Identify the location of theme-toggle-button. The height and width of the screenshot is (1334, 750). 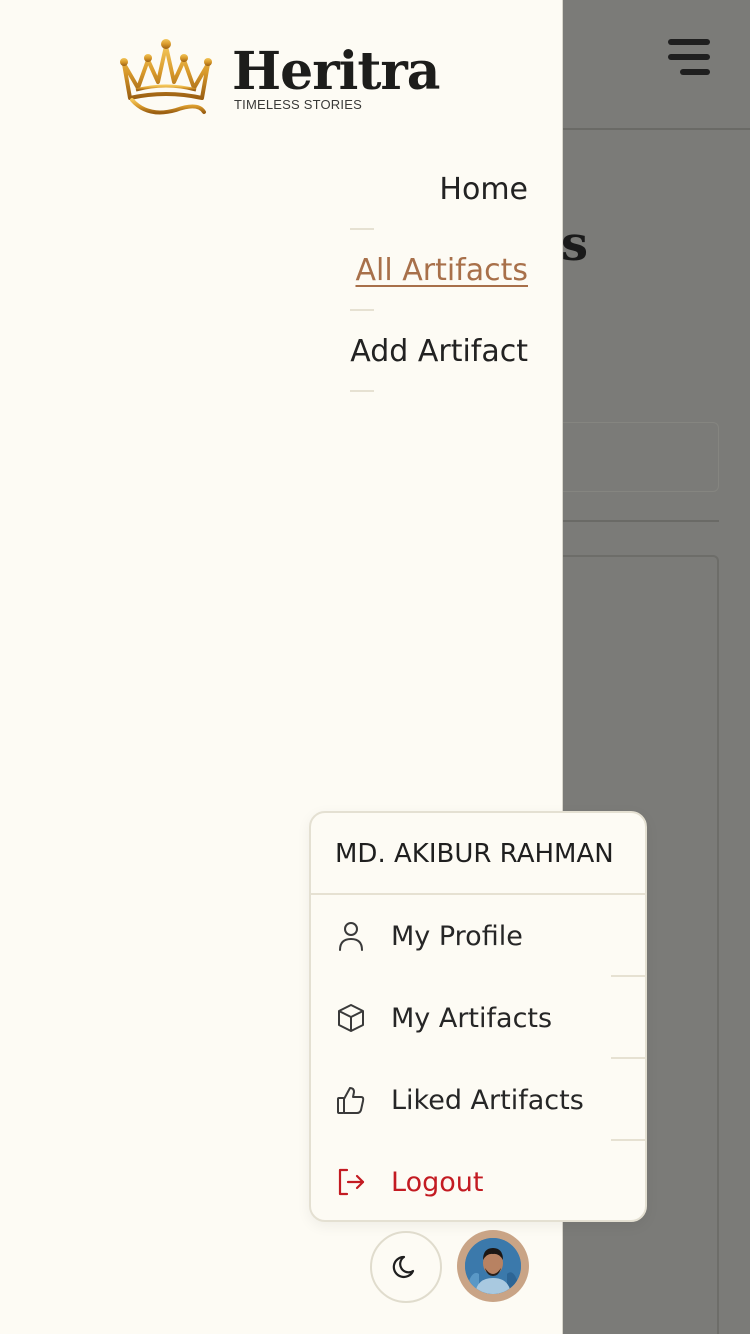
(406, 1267).